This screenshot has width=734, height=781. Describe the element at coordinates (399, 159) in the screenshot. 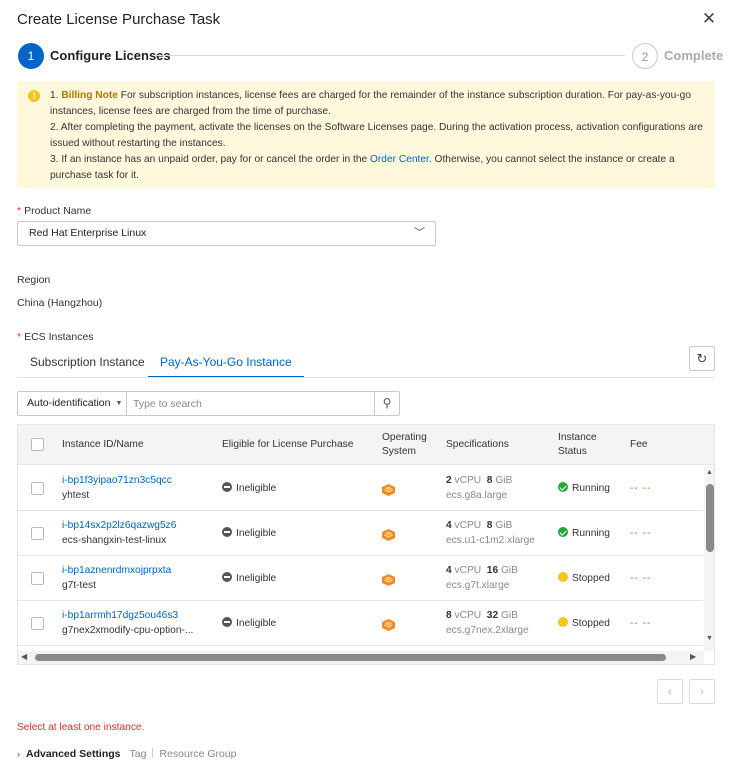

I see `order-center-link: Order Center` at that location.